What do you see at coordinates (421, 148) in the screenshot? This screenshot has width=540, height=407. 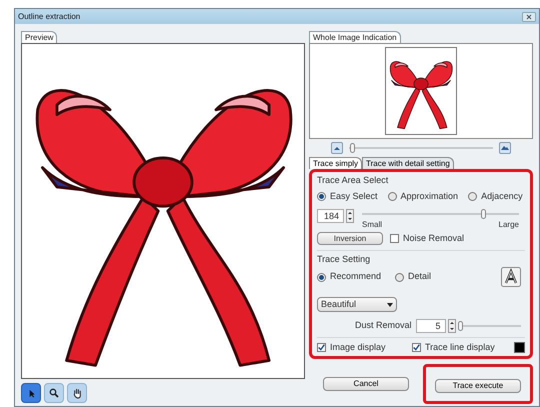 I see `zoom-slider` at bounding box center [421, 148].